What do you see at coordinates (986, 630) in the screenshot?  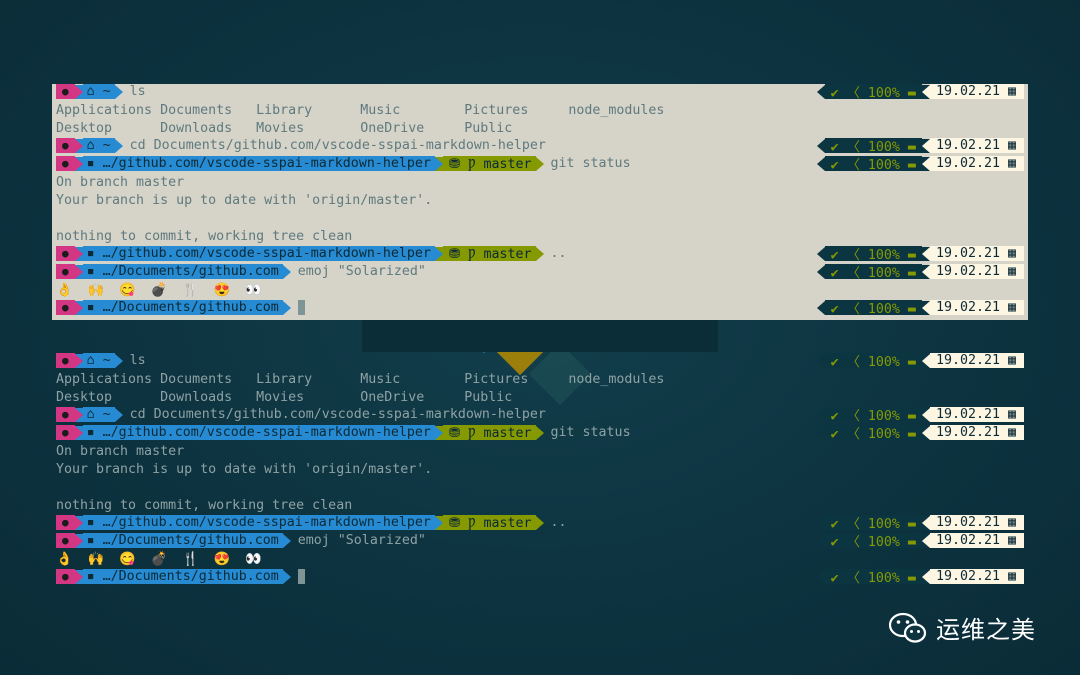 I see `watermark-text: 运维之美` at bounding box center [986, 630].